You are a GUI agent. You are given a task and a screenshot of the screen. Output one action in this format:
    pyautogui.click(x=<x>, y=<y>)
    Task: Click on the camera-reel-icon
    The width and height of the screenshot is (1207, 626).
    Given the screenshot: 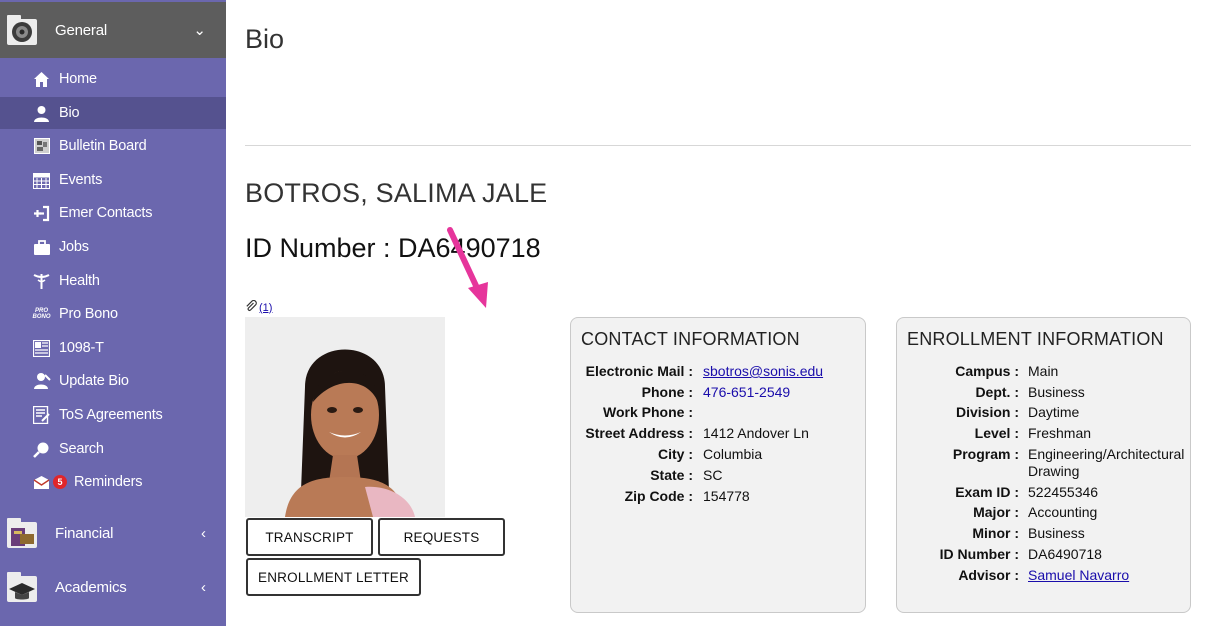 What is the action you would take?
    pyautogui.click(x=22, y=30)
    